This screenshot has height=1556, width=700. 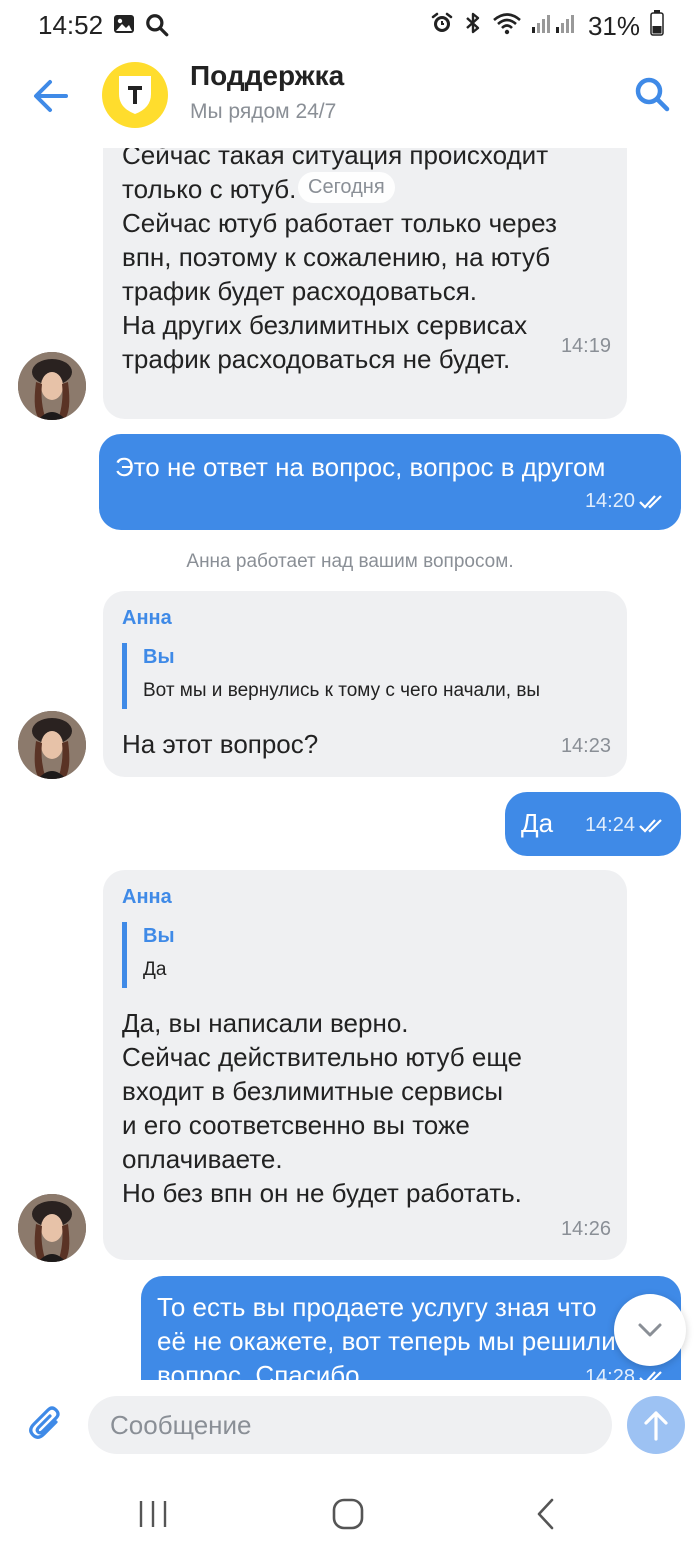 I want to click on scroll-down-button, so click(x=650, y=1330).